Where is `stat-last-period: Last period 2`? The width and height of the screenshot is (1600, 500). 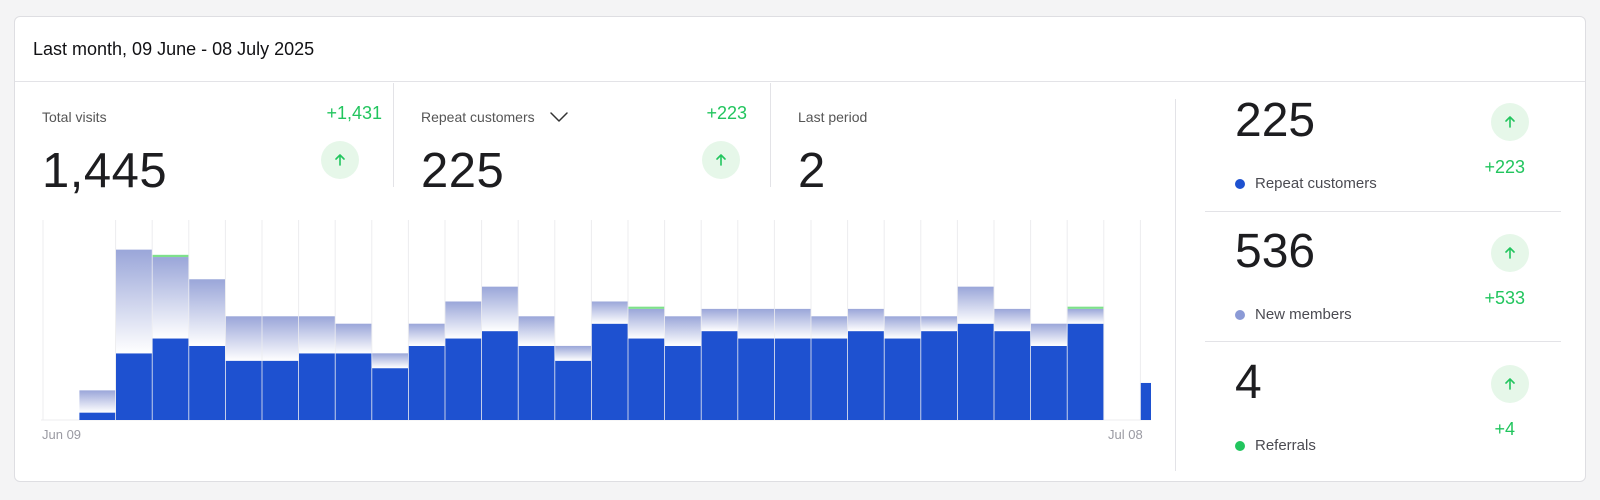 stat-last-period: Last period 2 is located at coordinates (968, 143).